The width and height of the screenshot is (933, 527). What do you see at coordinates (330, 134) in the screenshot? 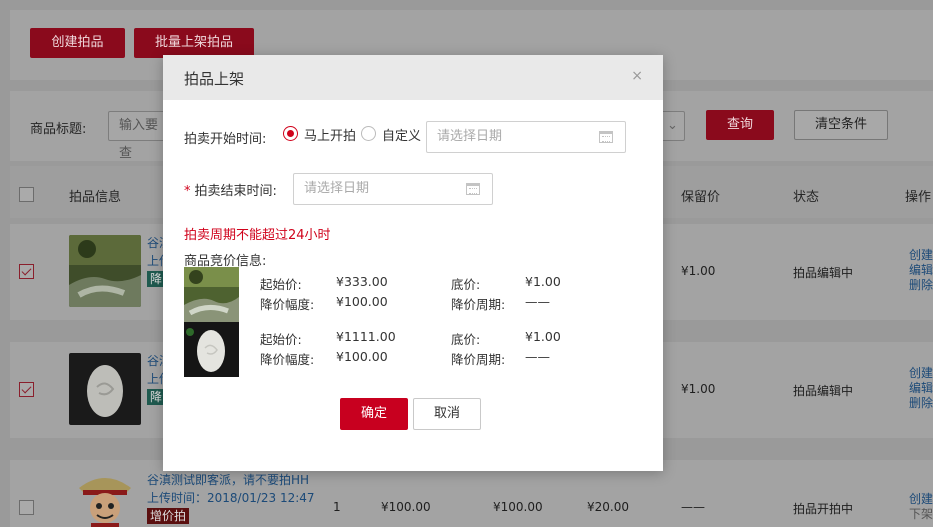
I see `radio-start-now-label: 马上开拍` at bounding box center [330, 134].